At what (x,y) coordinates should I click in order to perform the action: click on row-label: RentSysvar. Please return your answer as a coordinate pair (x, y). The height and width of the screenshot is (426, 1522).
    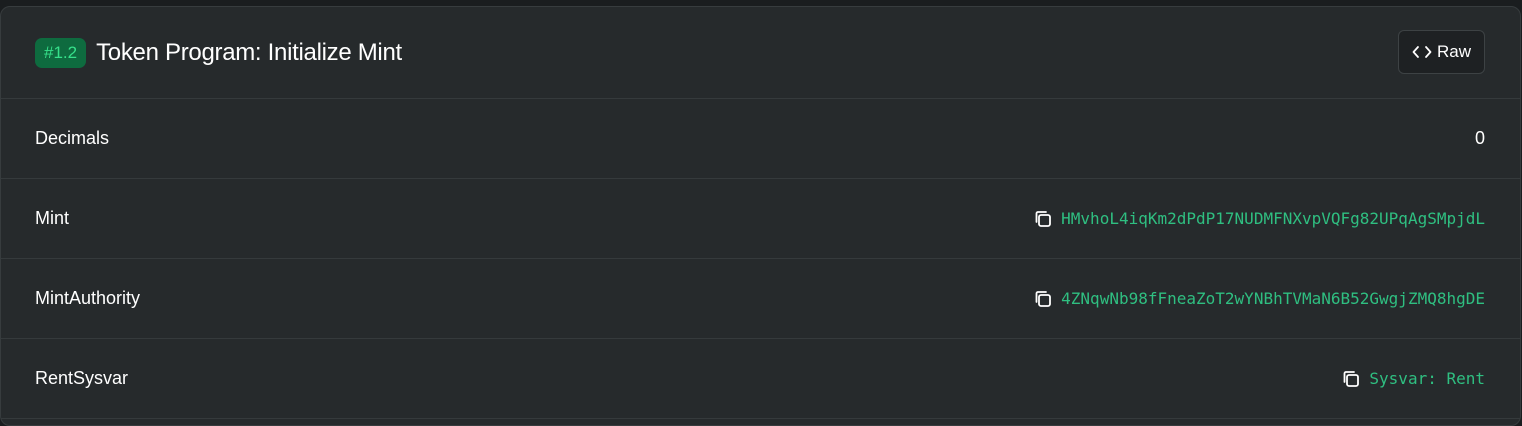
    Looking at the image, I should click on (82, 378).